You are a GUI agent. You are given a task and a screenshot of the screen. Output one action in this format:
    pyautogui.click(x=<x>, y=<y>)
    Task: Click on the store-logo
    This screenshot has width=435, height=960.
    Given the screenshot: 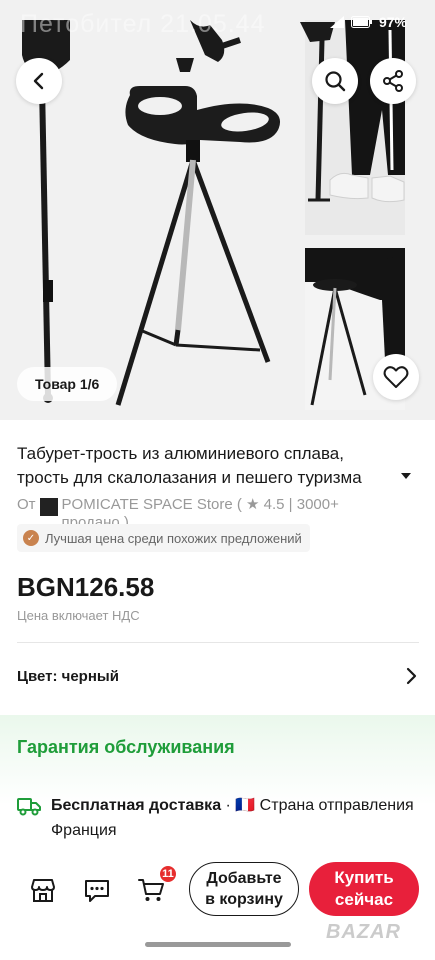 What is the action you would take?
    pyautogui.click(x=48, y=507)
    